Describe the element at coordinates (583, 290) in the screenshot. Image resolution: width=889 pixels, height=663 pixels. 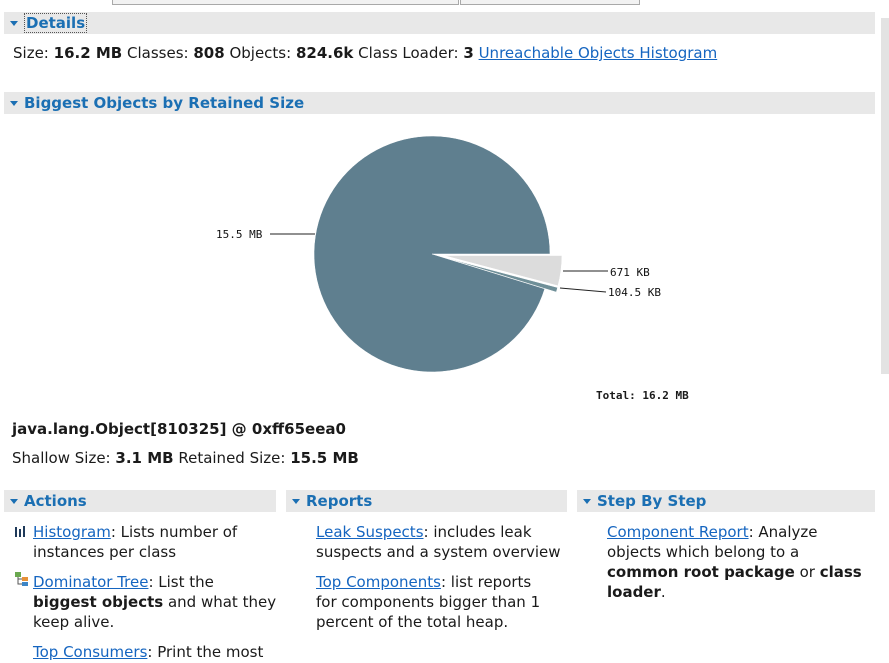
I see `pie-leader-line` at that location.